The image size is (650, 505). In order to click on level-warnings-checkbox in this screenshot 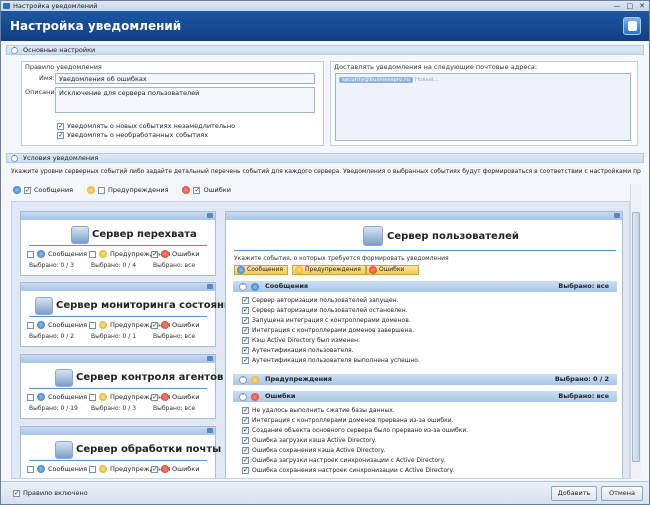, I will do `click(102, 190)`.